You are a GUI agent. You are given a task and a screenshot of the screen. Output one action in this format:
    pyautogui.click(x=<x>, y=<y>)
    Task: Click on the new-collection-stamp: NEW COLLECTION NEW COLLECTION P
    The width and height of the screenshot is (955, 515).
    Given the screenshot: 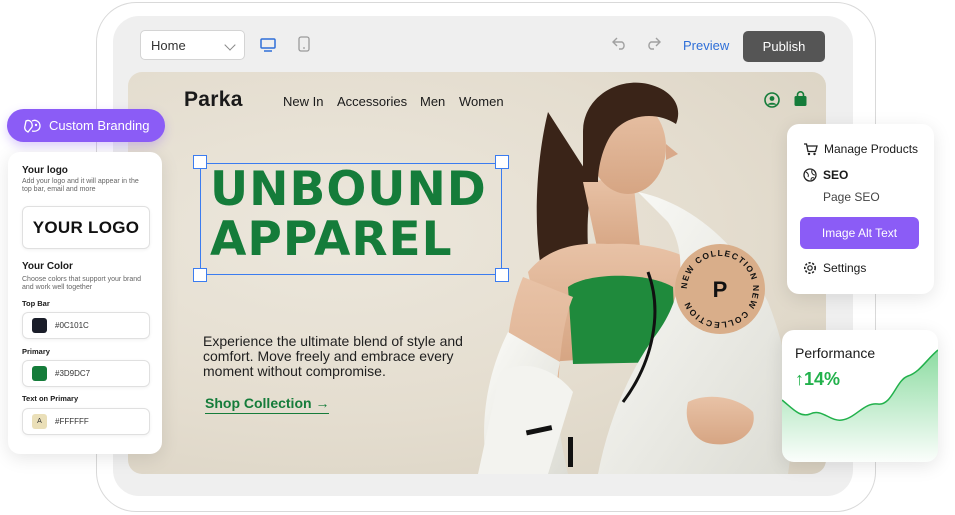 What is the action you would take?
    pyautogui.click(x=720, y=289)
    